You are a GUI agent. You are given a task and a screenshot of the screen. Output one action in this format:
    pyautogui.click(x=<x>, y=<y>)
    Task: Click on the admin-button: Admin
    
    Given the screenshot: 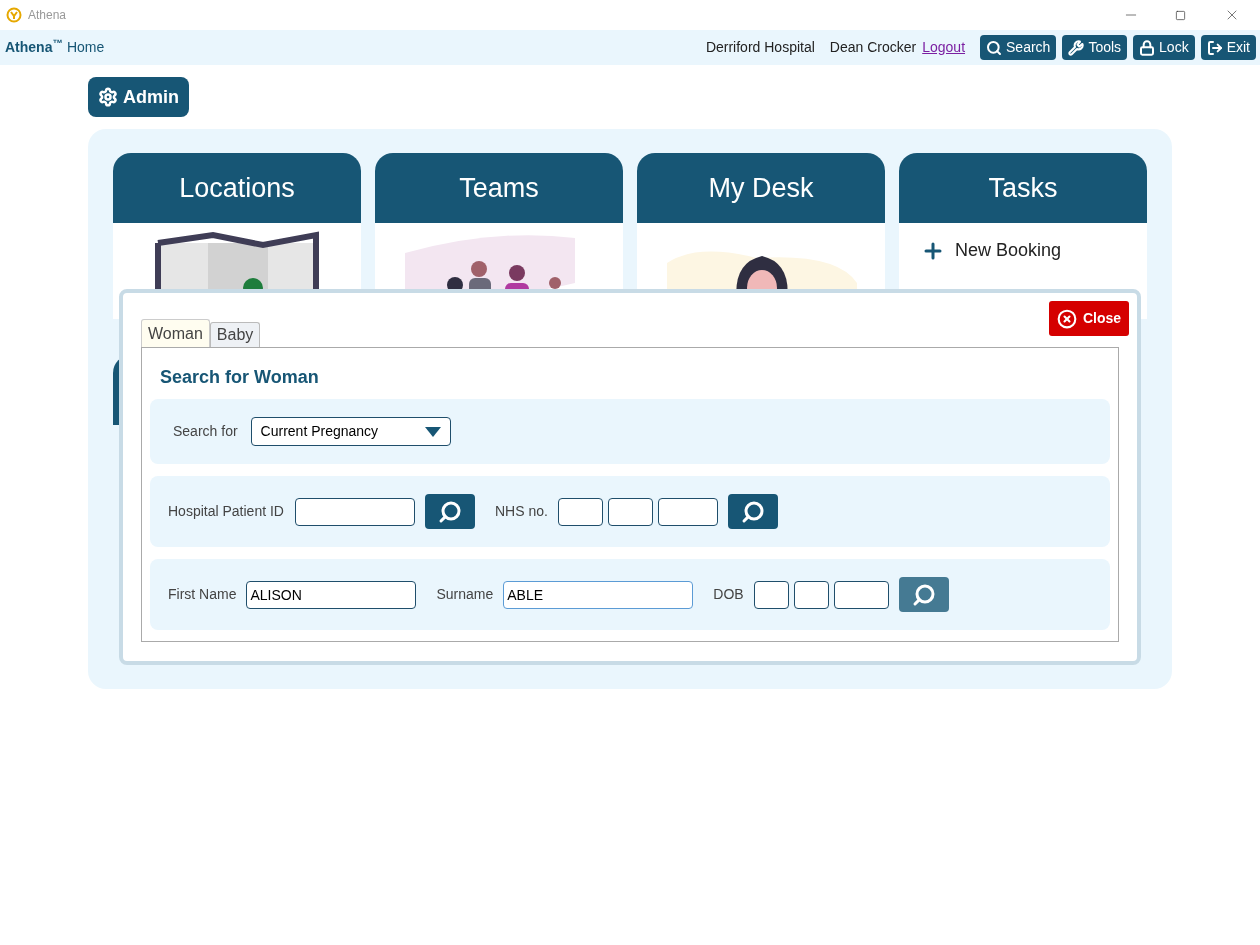 What is the action you would take?
    pyautogui.click(x=138, y=97)
    